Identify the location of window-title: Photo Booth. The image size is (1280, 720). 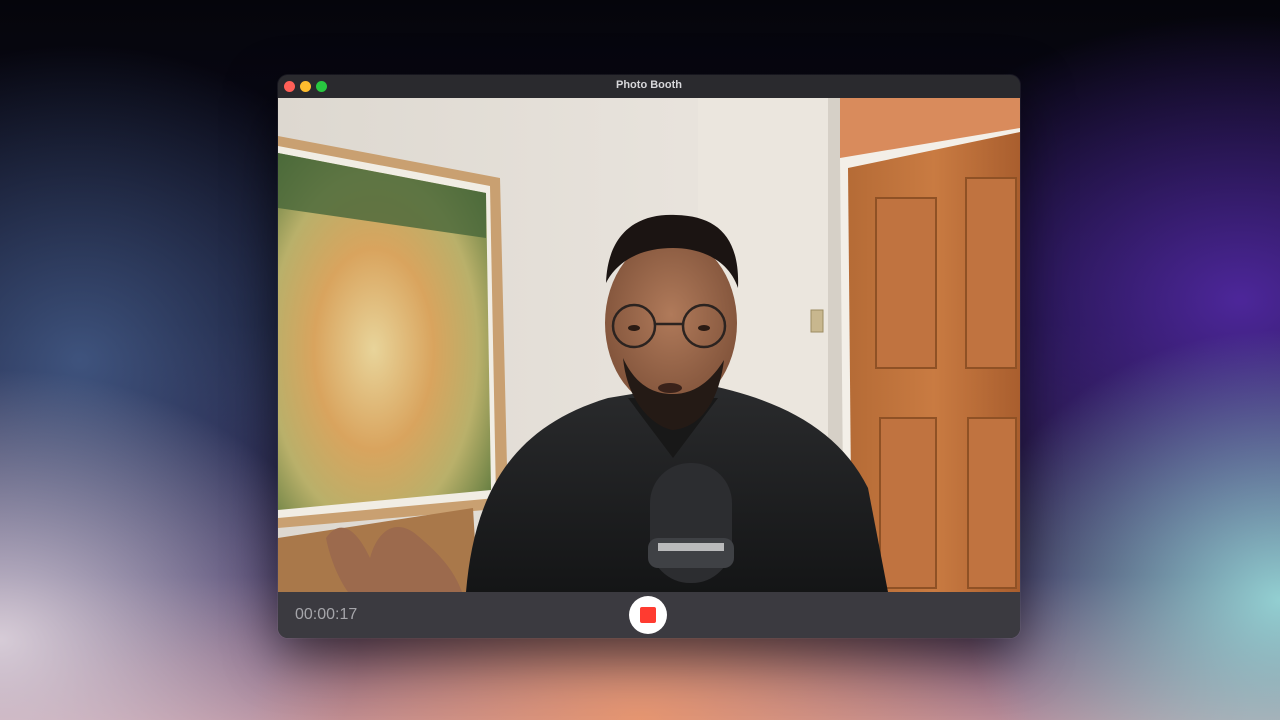
(649, 85).